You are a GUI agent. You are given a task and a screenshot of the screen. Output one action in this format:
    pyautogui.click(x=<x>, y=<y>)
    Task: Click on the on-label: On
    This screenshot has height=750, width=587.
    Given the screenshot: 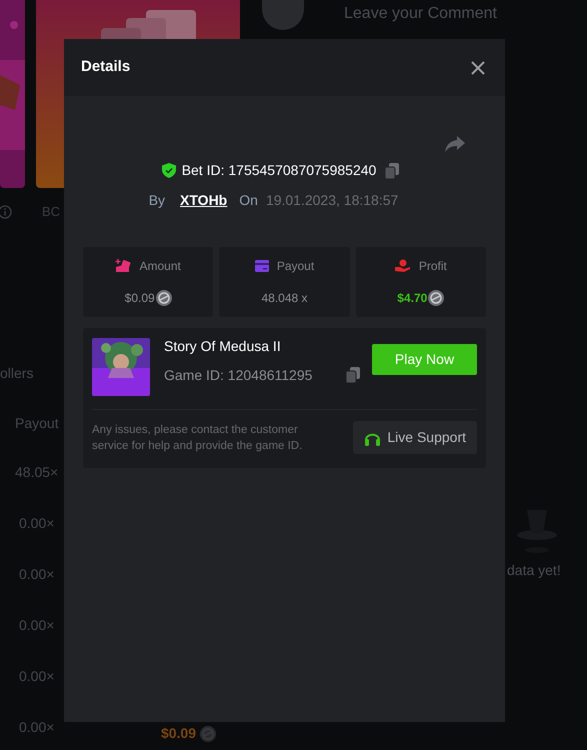 What is the action you would take?
    pyautogui.click(x=248, y=200)
    